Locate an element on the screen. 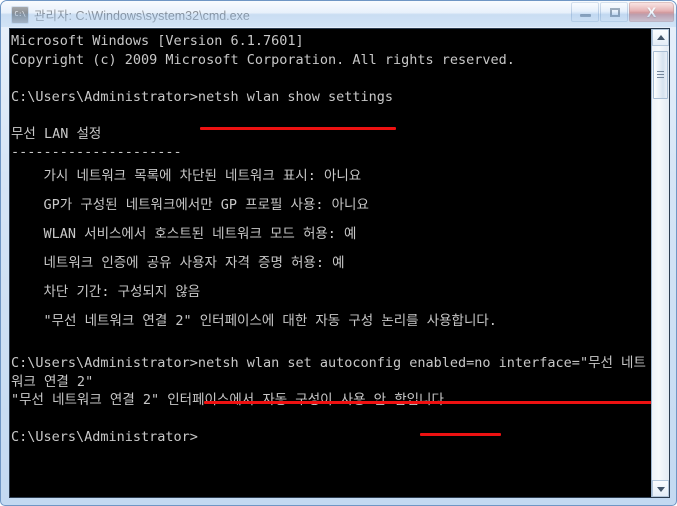 The image size is (677, 506). maximize-button is located at coordinates (614, 12).